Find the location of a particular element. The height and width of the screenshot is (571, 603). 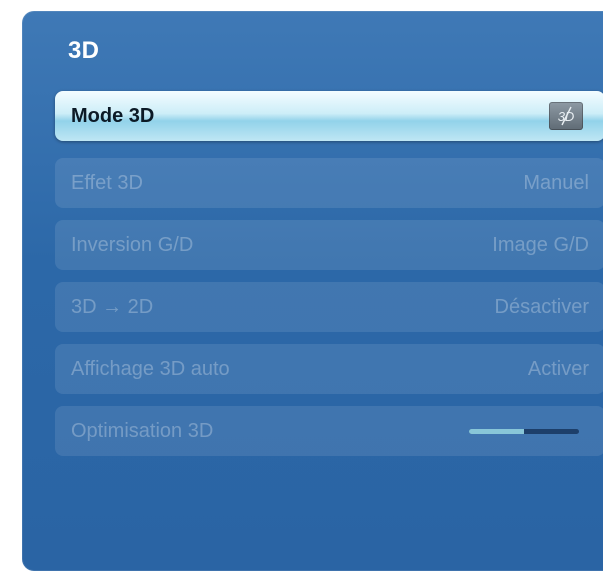

menu-item-3d-to-2d: 3D → 2D Désactiver is located at coordinates (329, 307).